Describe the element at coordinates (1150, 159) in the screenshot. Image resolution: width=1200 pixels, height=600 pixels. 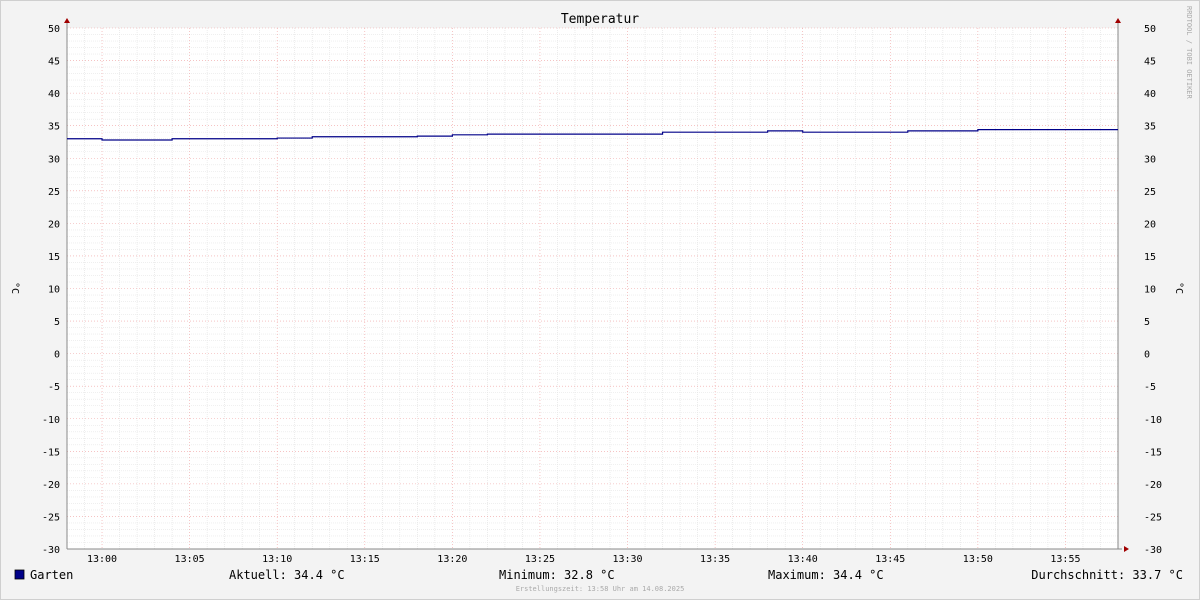
I see `y-tick-label-right: 30` at that location.